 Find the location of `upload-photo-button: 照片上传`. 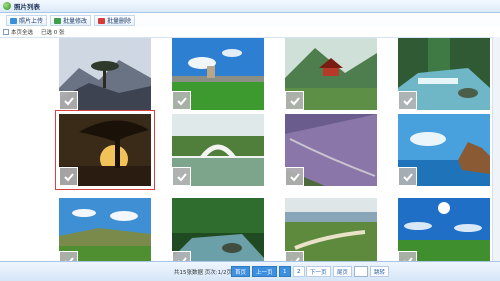

upload-photo-button: 照片上传 is located at coordinates (27, 20).